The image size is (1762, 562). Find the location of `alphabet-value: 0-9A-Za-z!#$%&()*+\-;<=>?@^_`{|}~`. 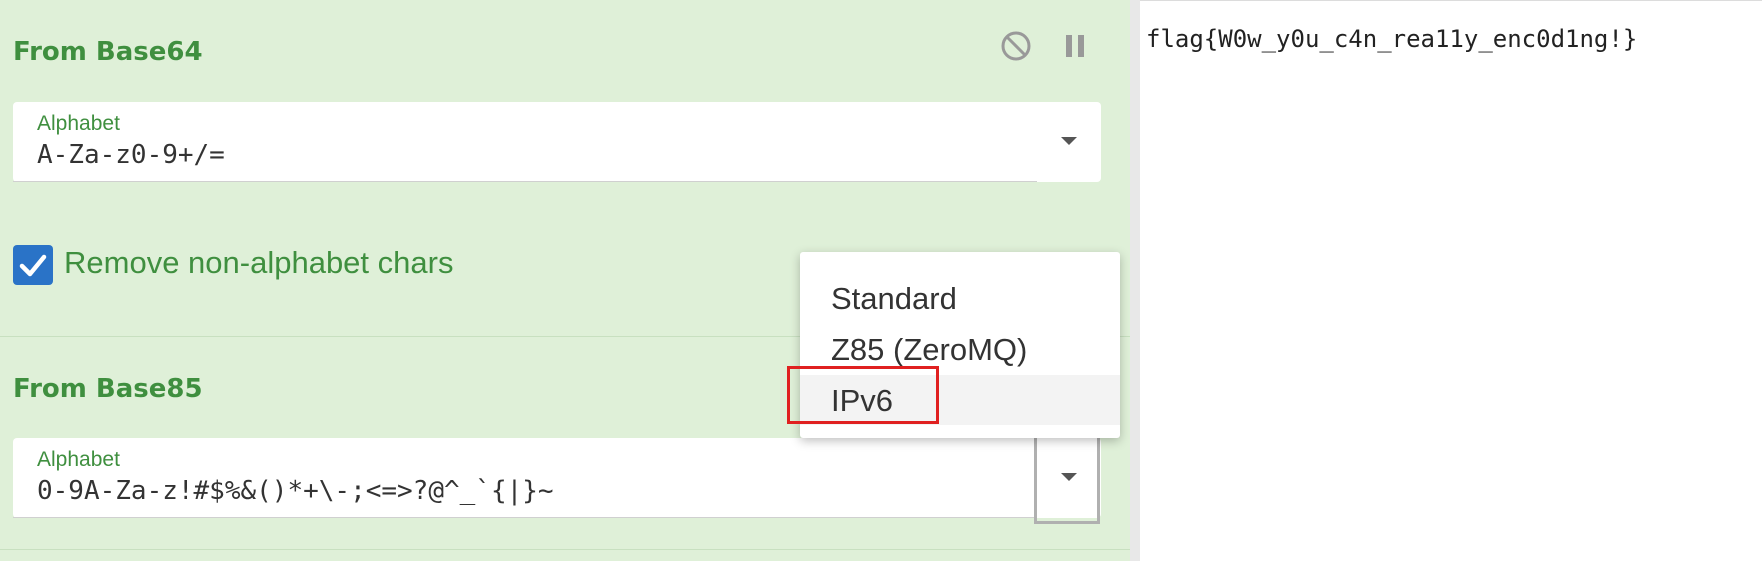

alphabet-value: 0-9A-Za-z!#$%&()*+\-;<=>?@^_`{|}~ is located at coordinates (295, 491).